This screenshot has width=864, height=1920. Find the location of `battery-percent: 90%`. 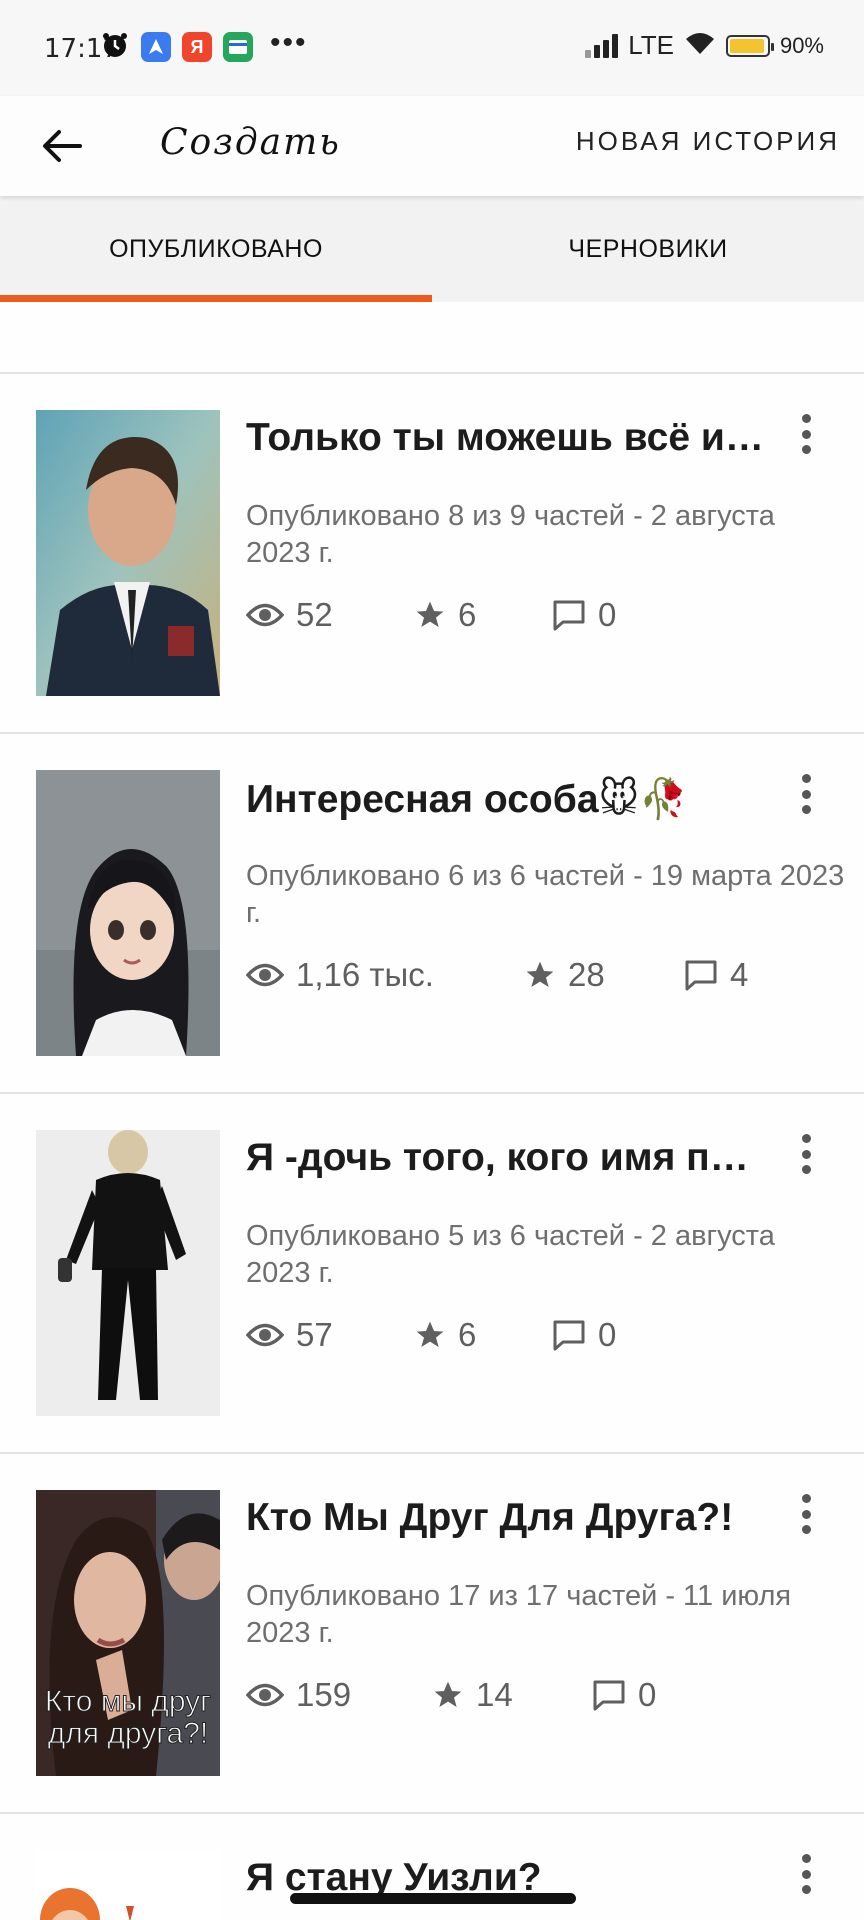

battery-percent: 90% is located at coordinates (801, 45).